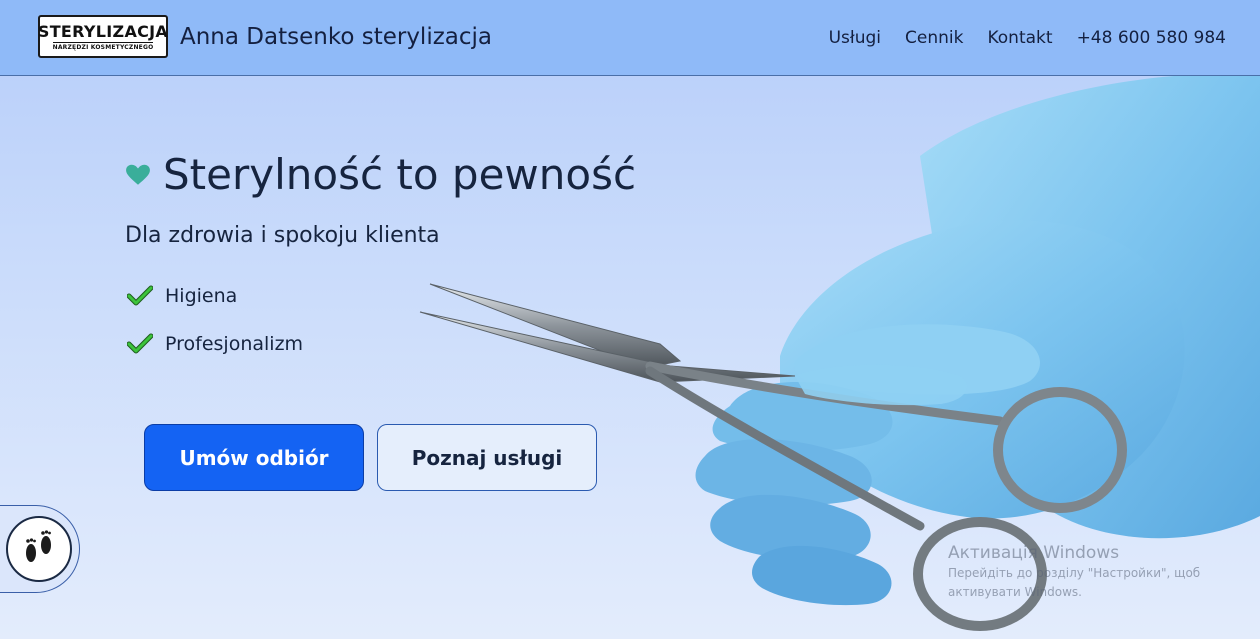 This screenshot has width=1260, height=639. I want to click on watermark-line: активувати Windows., so click(1015, 592).